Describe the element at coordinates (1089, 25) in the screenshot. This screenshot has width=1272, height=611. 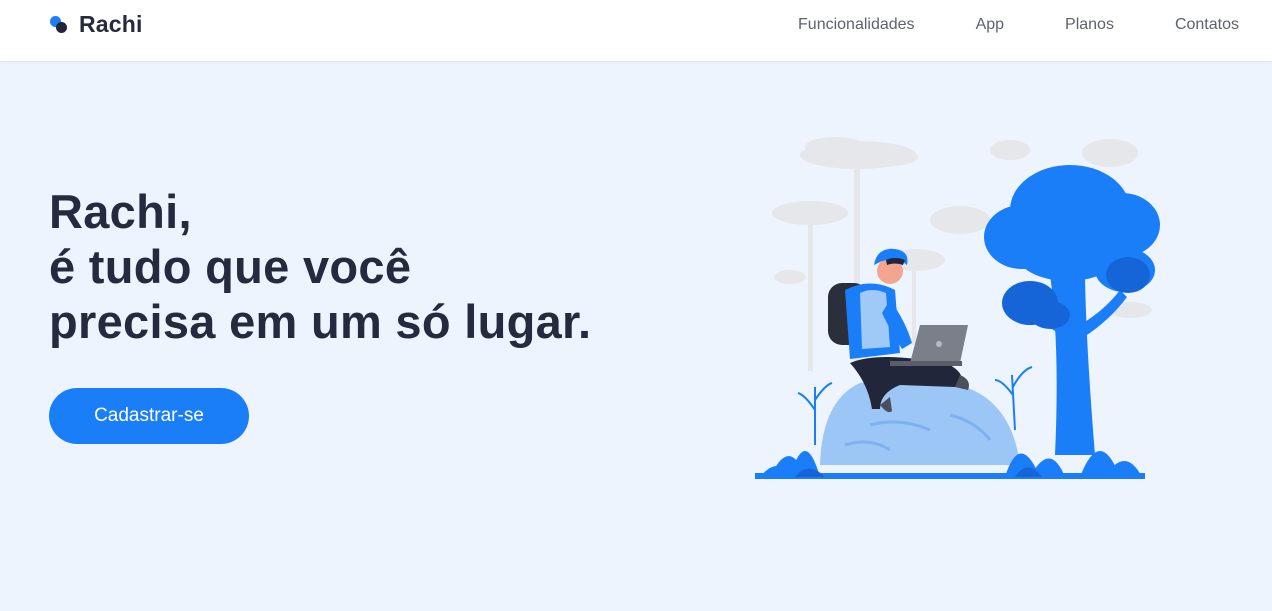
I see `nav-link-planos: Planos` at that location.